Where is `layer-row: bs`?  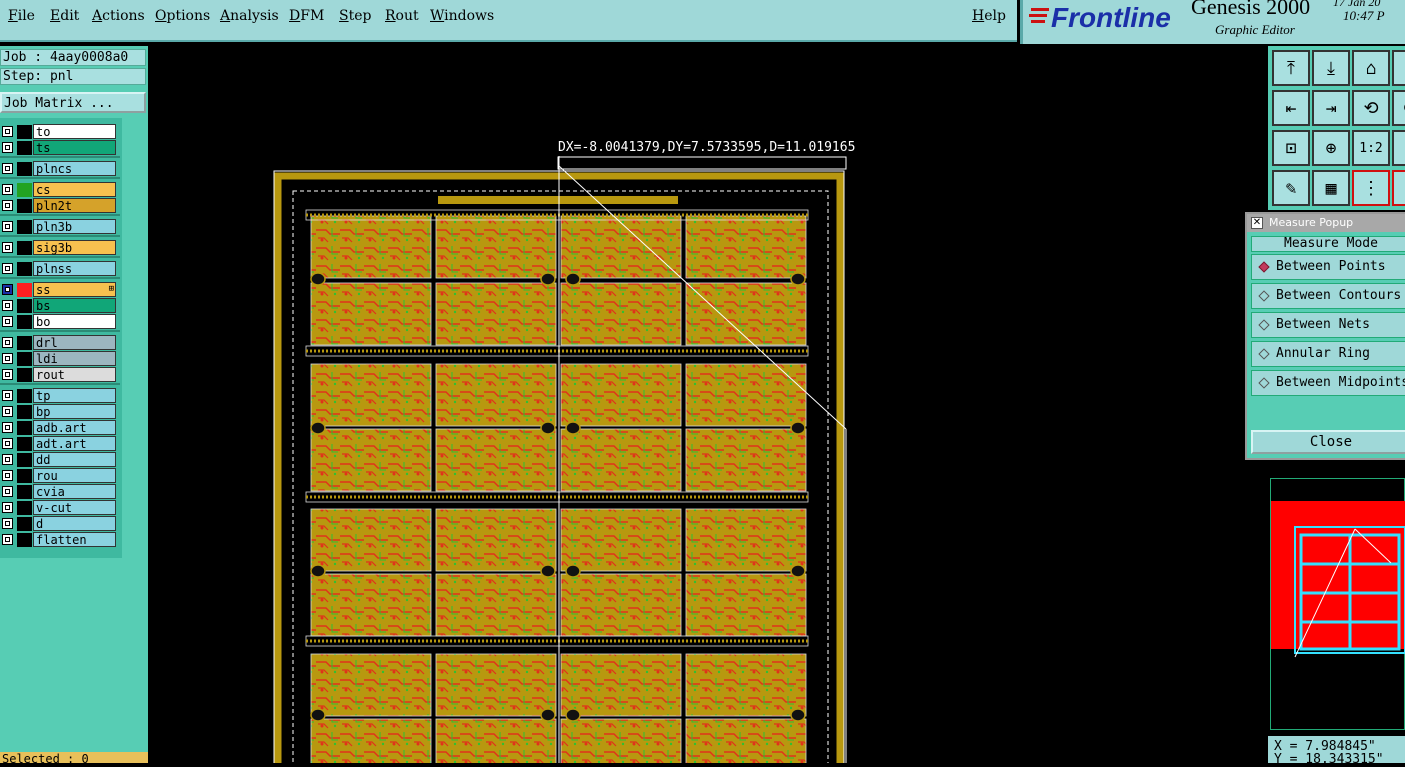
layer-row: bs is located at coordinates (59, 306).